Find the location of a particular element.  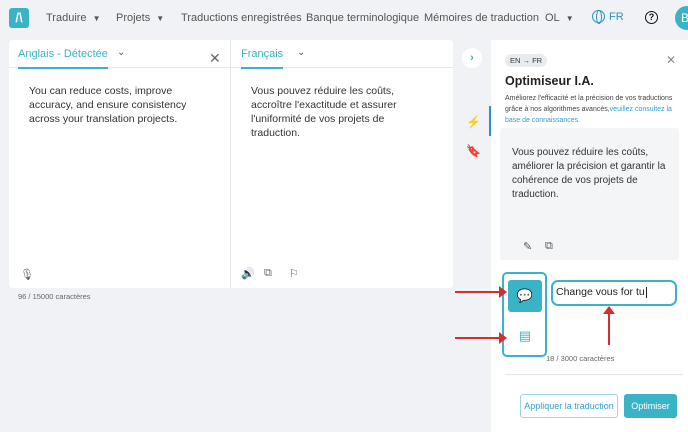

nav-ol: OL ▼ is located at coordinates (559, 18).